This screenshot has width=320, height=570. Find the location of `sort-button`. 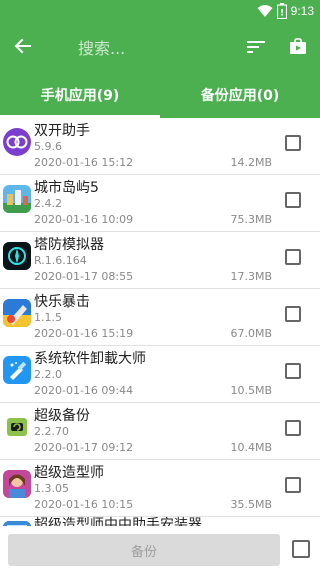

sort-button is located at coordinates (256, 48).